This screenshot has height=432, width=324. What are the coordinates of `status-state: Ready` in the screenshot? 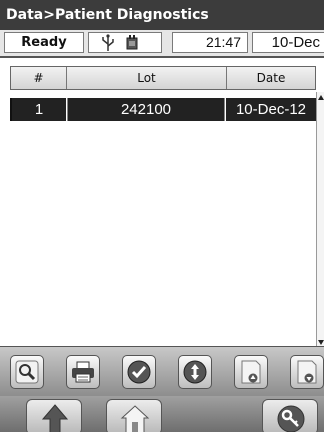 It's located at (44, 42).